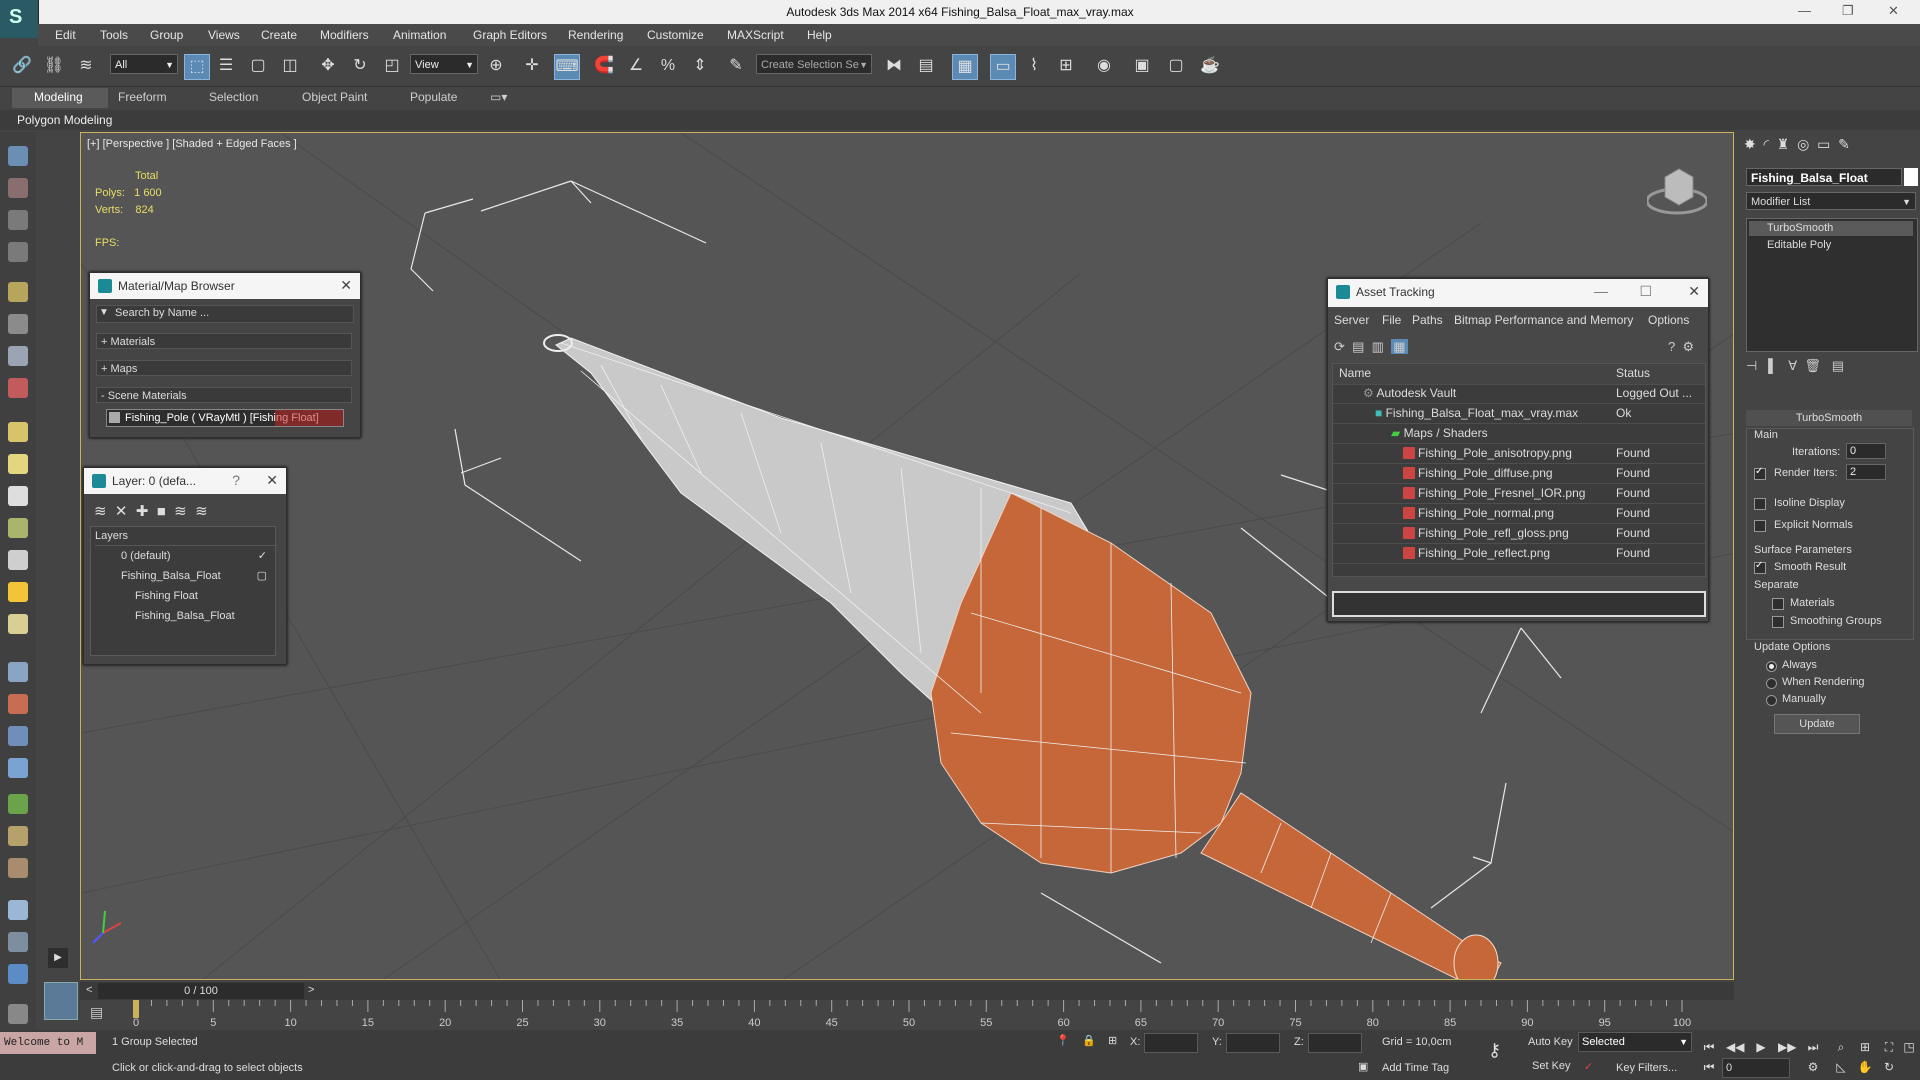  I want to click on asset-row: ▰ Maps / Shaders, so click(1519, 434).